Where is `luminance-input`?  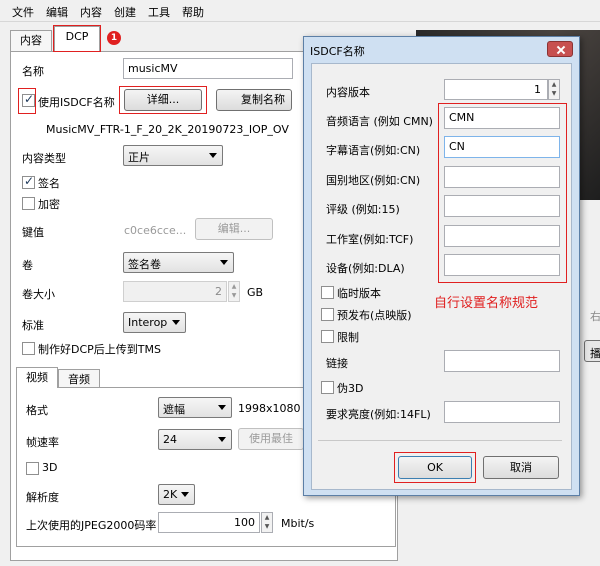
luminance-input is located at coordinates (502, 412).